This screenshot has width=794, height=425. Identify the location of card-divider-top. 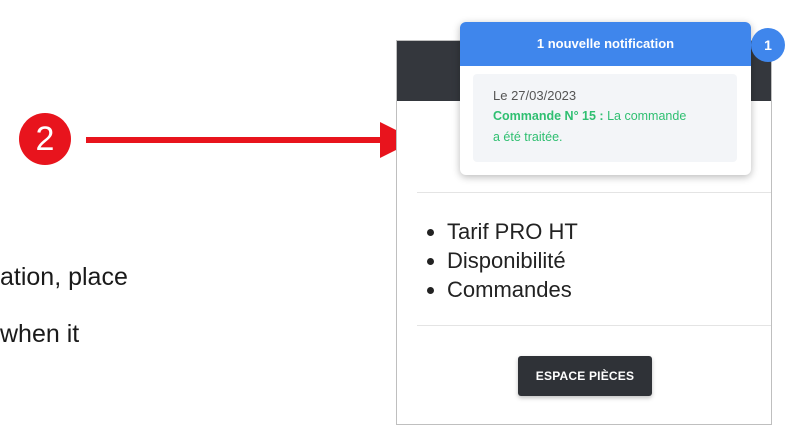
(594, 192).